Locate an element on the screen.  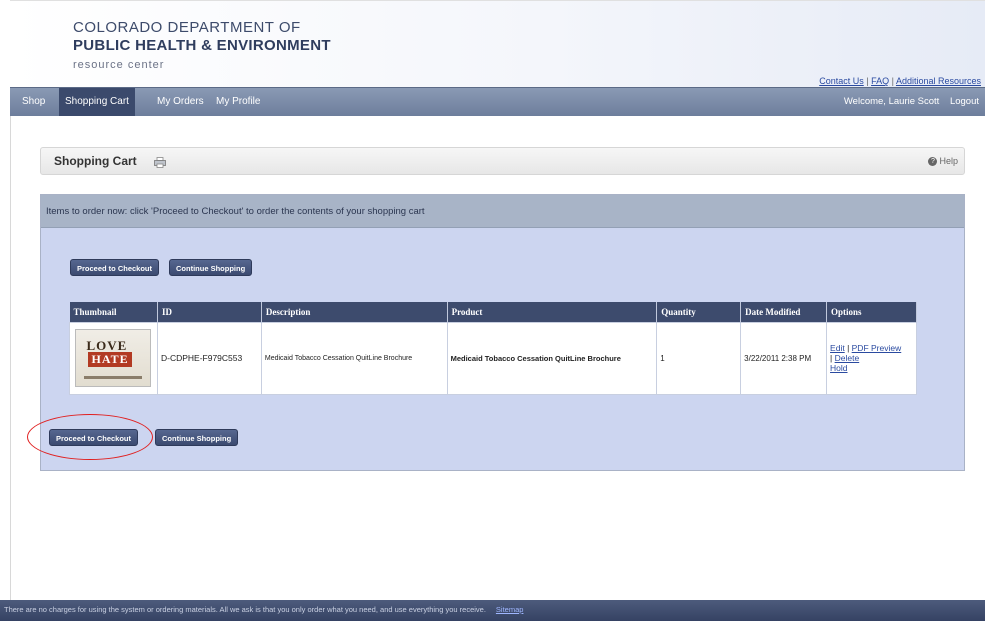
pdf-preview-link: PDF Preview is located at coordinates (877, 348).